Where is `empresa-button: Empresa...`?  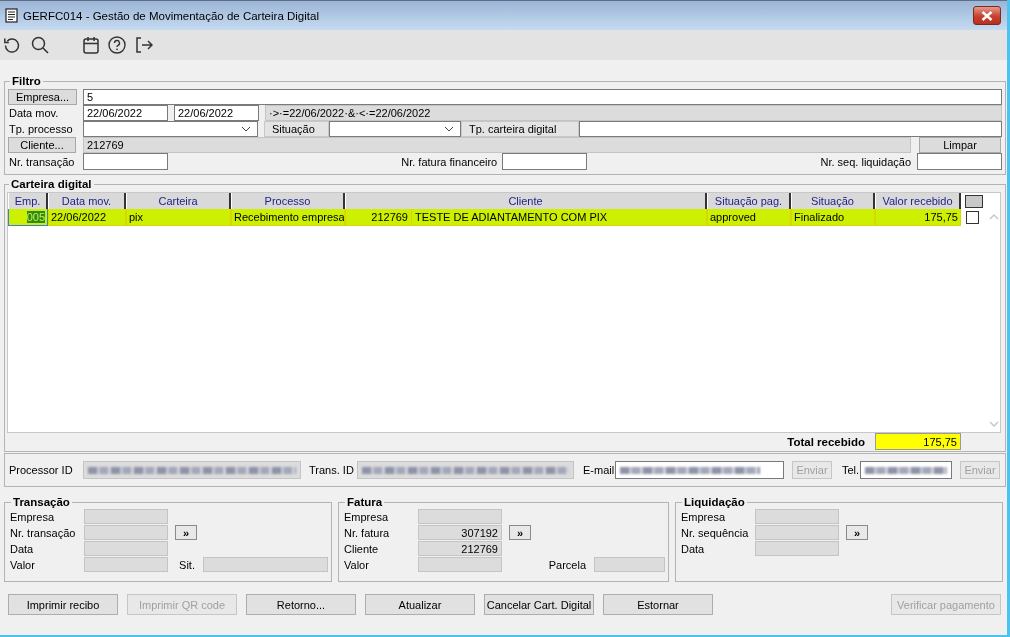 empresa-button: Empresa... is located at coordinates (42, 97).